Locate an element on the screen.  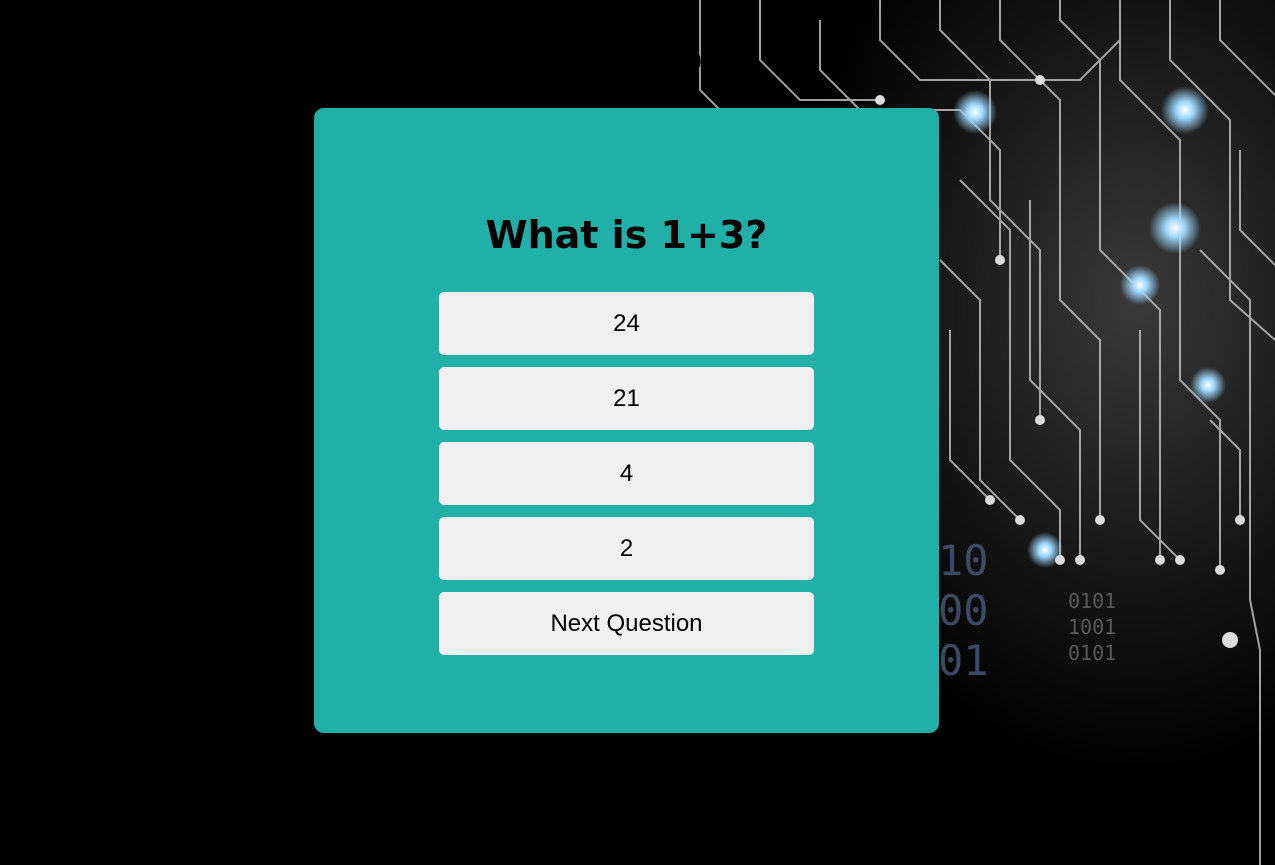
svg-text: 1001 is located at coordinates (1092, 627).